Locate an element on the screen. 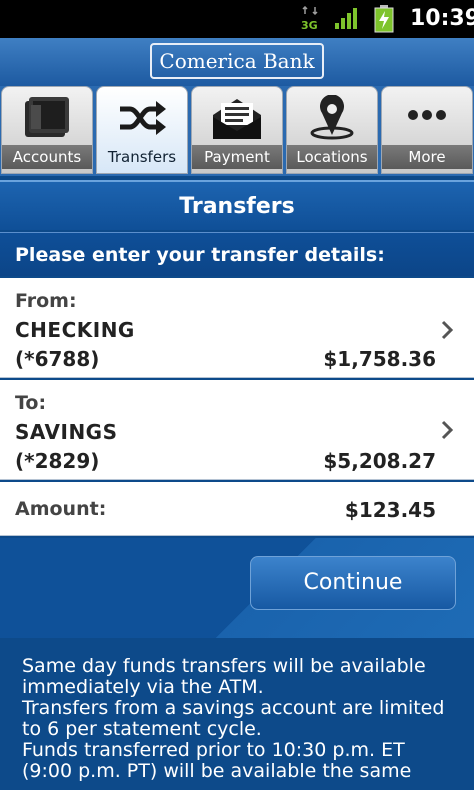 The image size is (474, 790). to-account-row: To: SAVINGS (*2829) $5,208.27 is located at coordinates (237, 430).